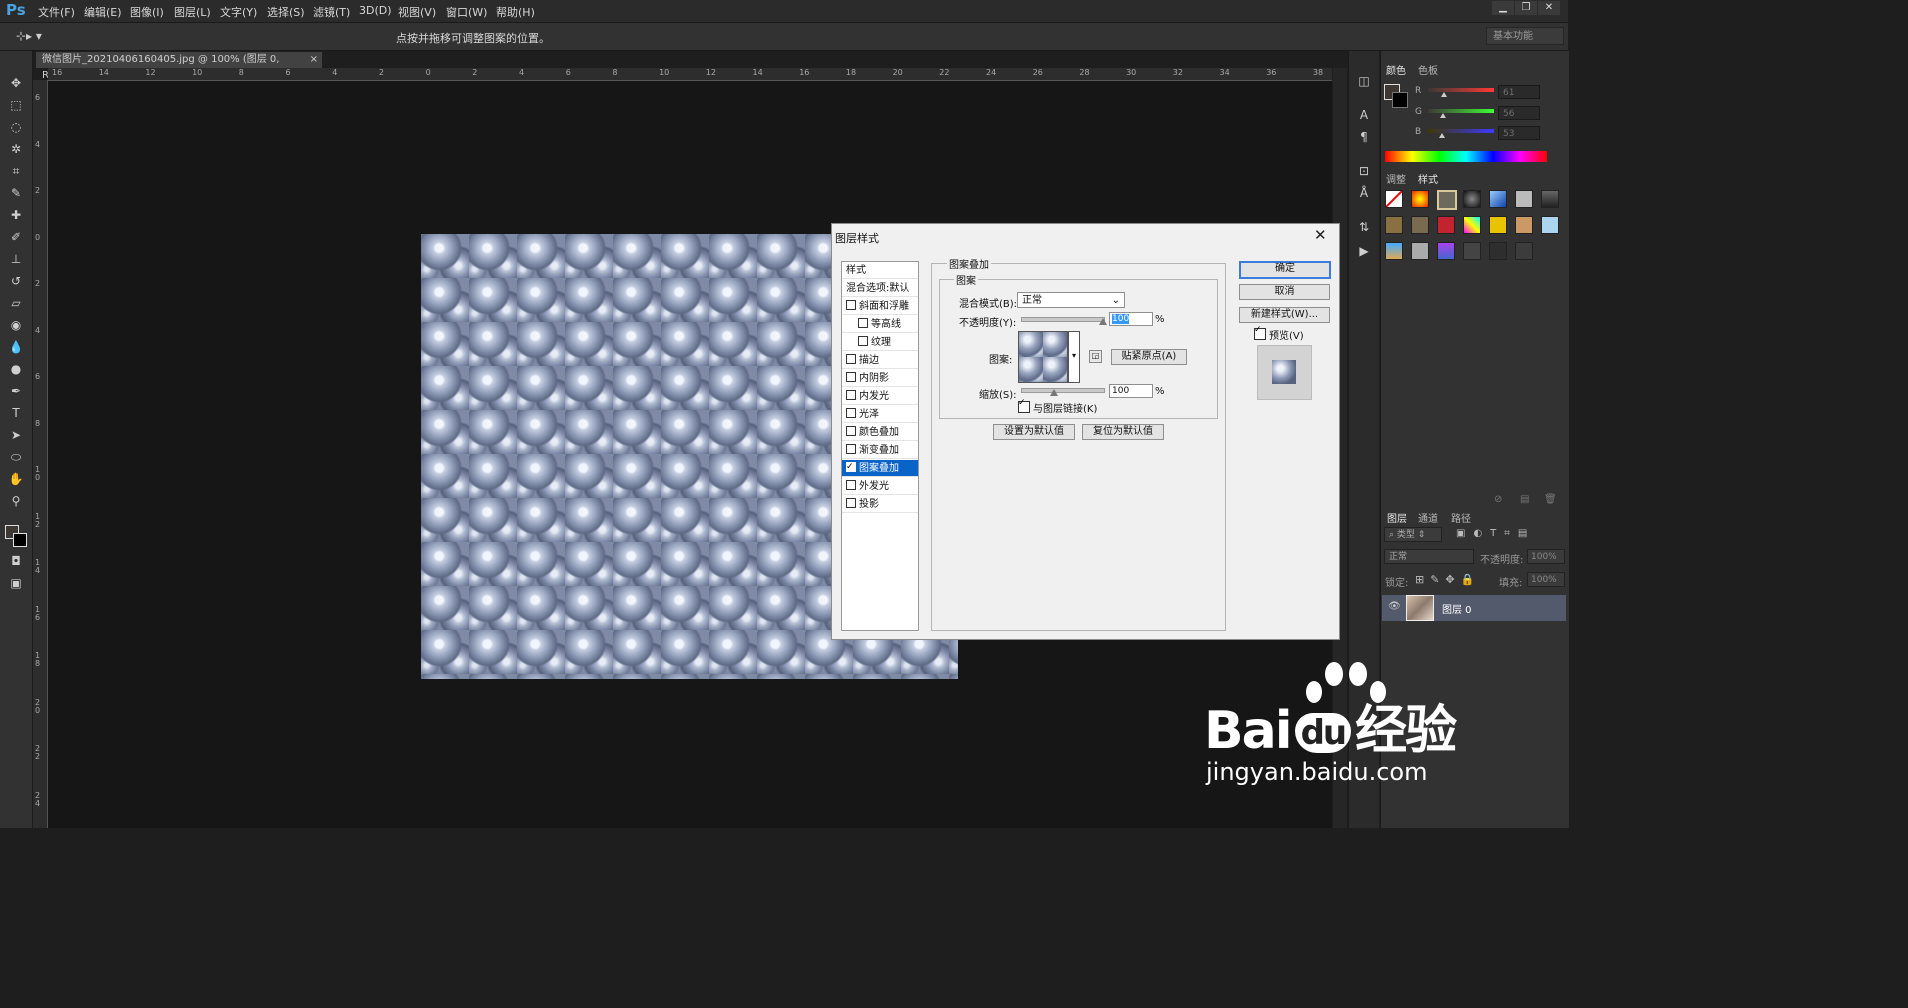 The height and width of the screenshot is (1008, 1908). I want to click on visibility-eye-icon: 👁, so click(1394, 606).